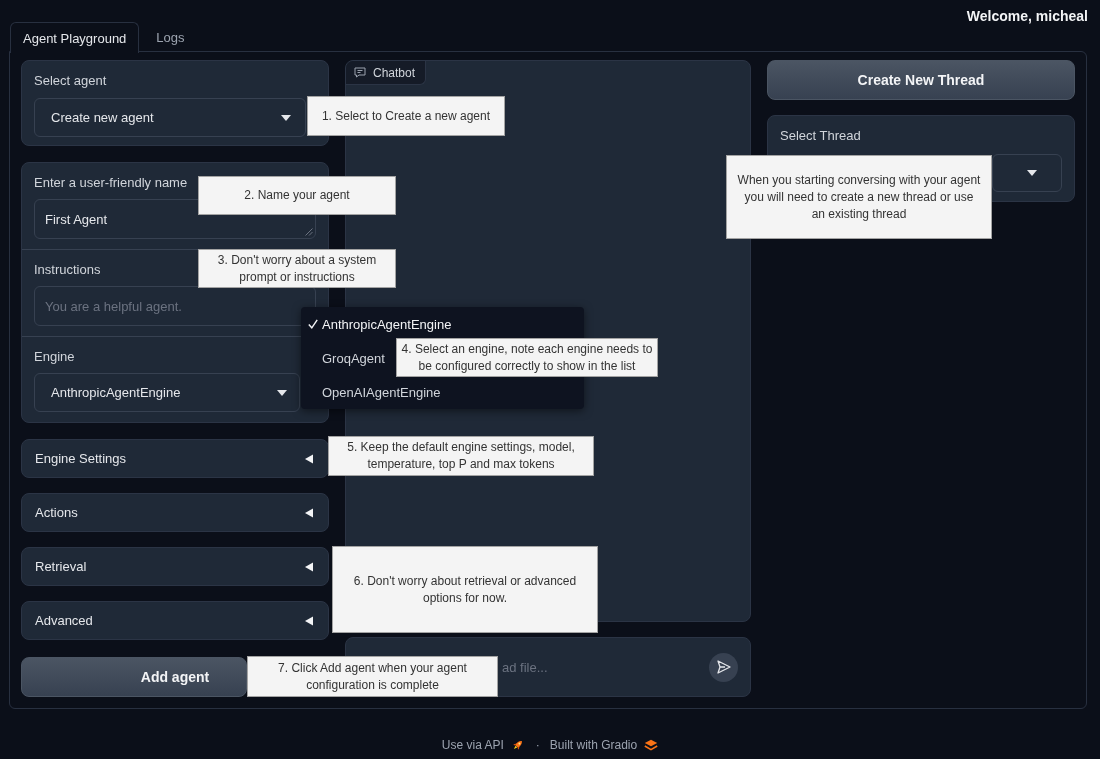  Describe the element at coordinates (170, 37) in the screenshot. I see `tab: Logs` at that location.